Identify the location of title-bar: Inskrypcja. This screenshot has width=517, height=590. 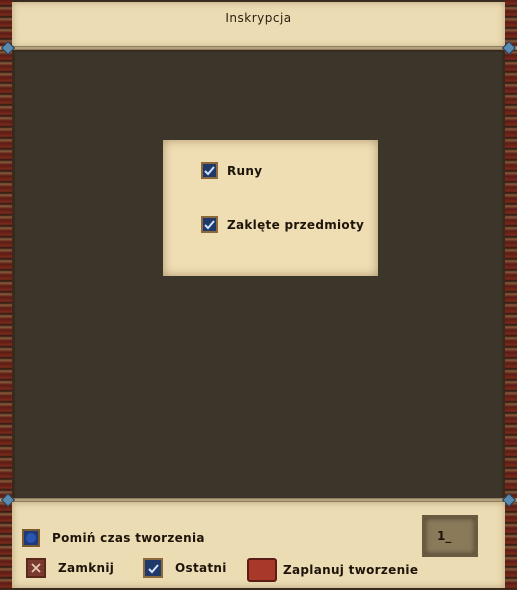
(258, 25).